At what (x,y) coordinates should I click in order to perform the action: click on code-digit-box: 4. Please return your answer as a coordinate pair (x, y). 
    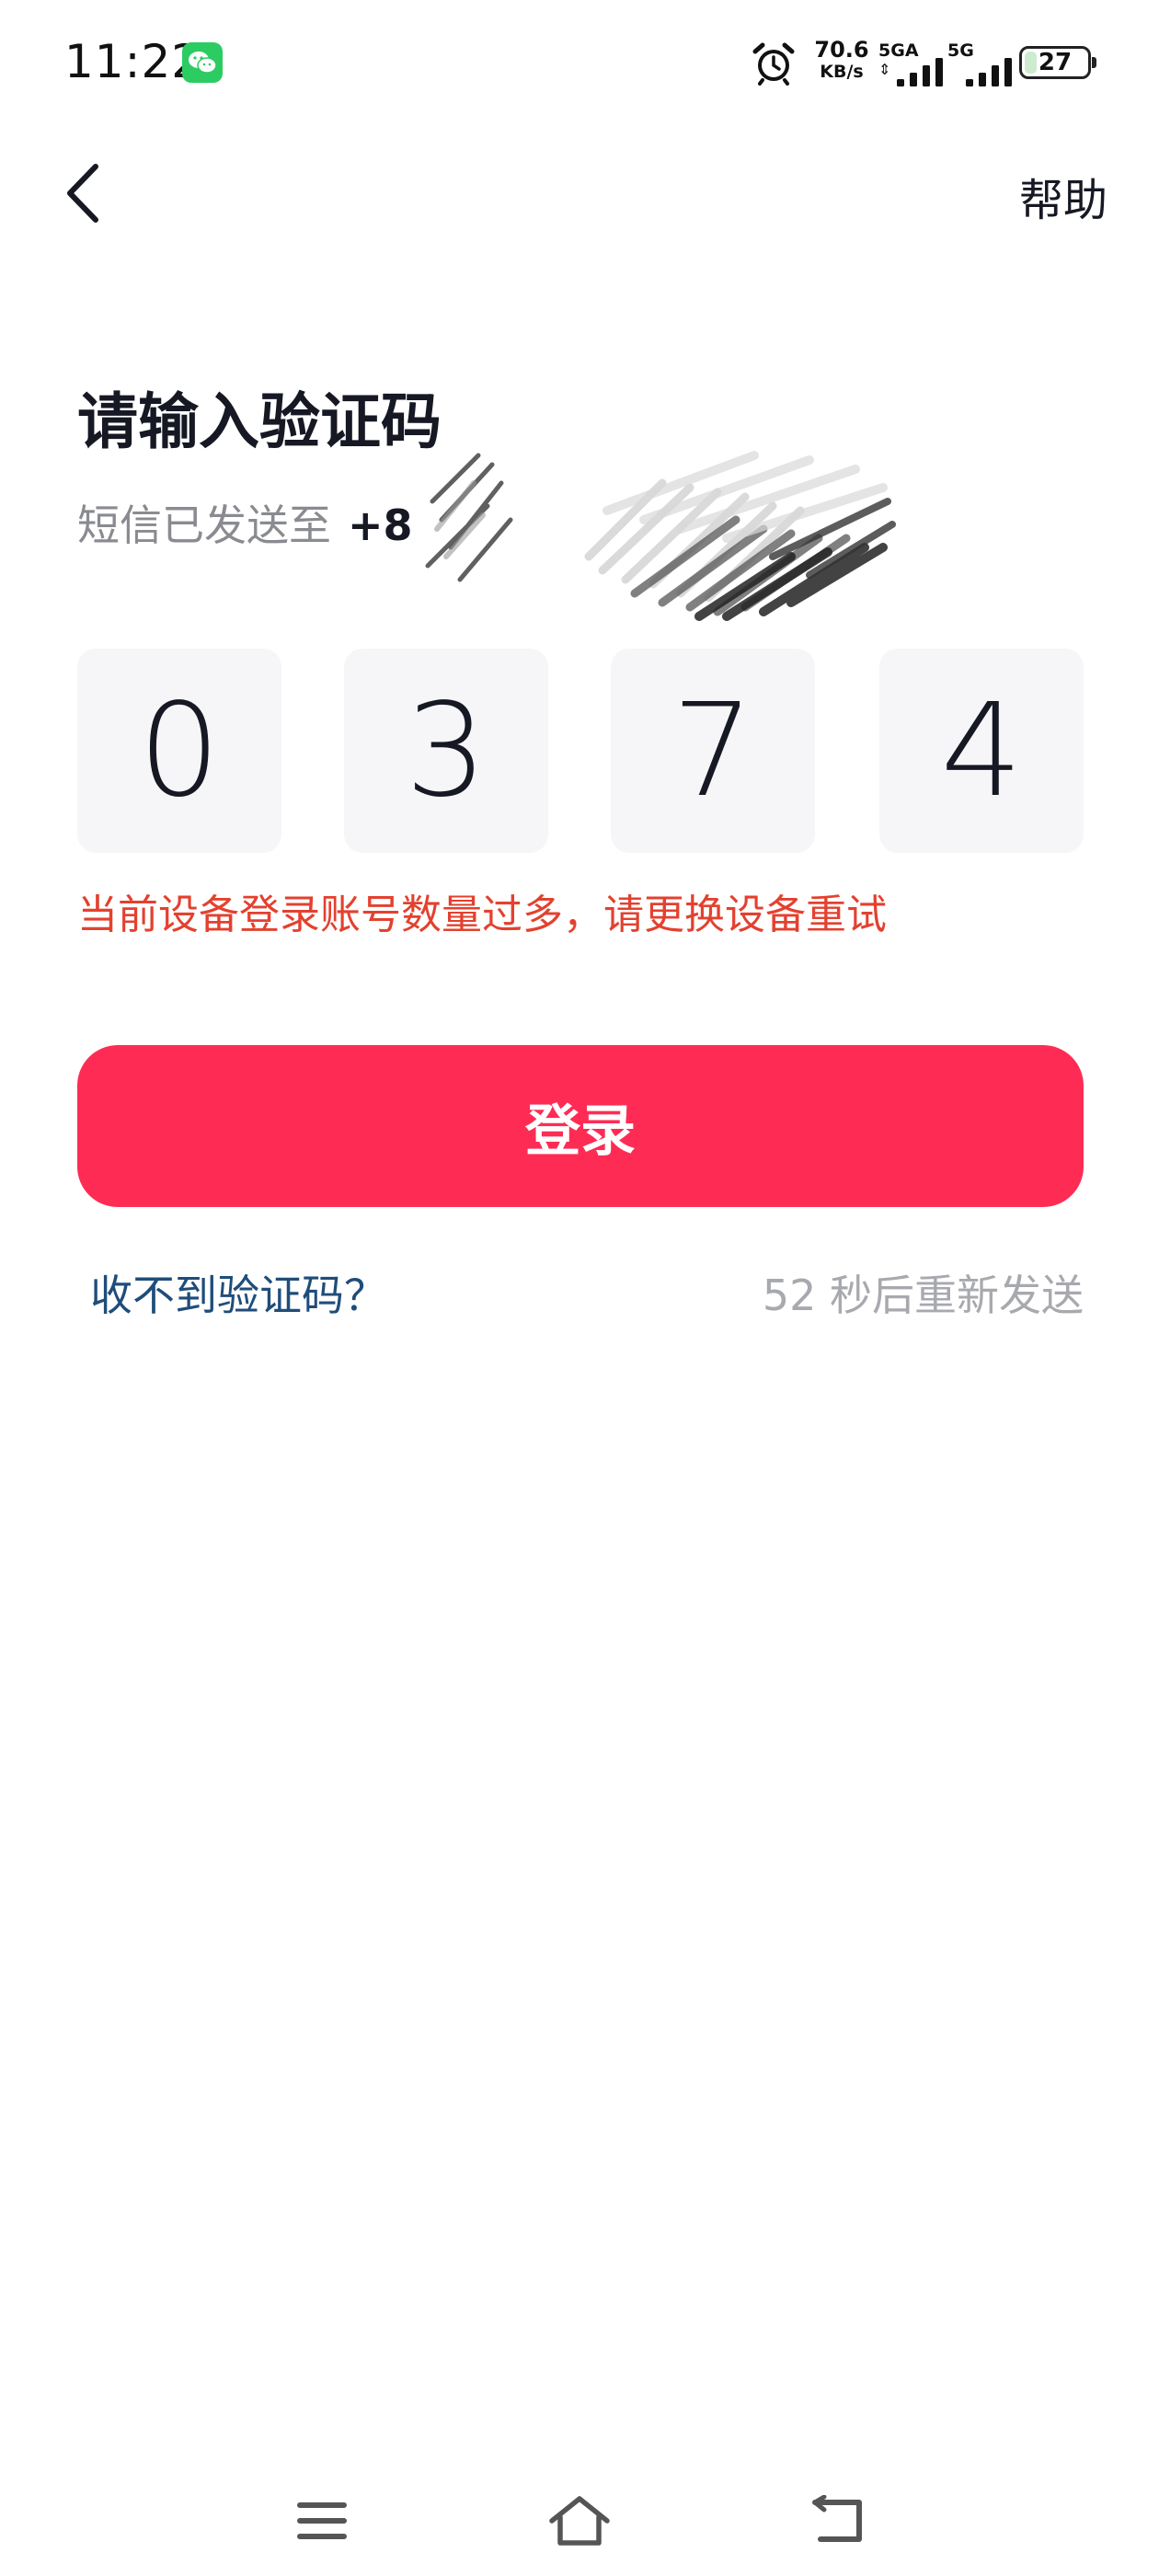
    Looking at the image, I should click on (981, 751).